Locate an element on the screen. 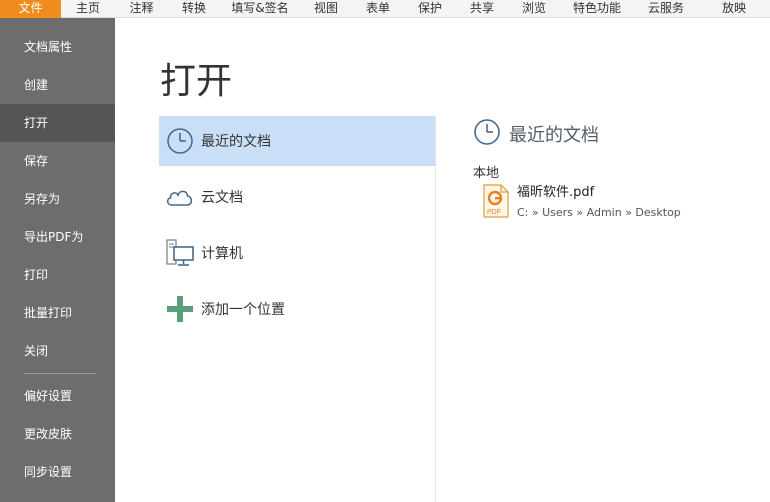 This screenshot has height=502, width=770. menu-cloud: 云服务 is located at coordinates (666, 9).